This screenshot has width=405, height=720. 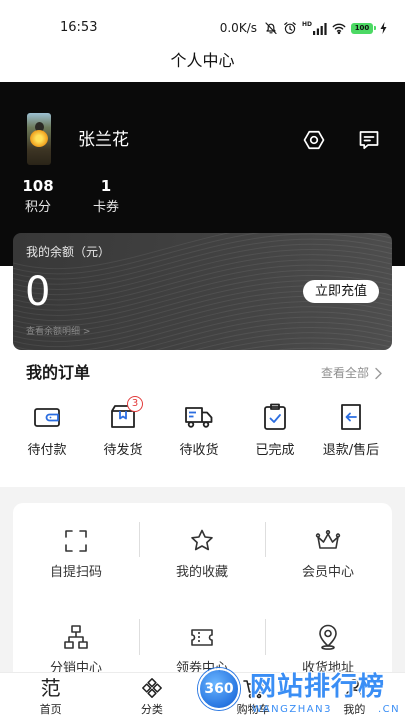 I want to click on service-favorites: 我的收藏, so click(x=202, y=554).